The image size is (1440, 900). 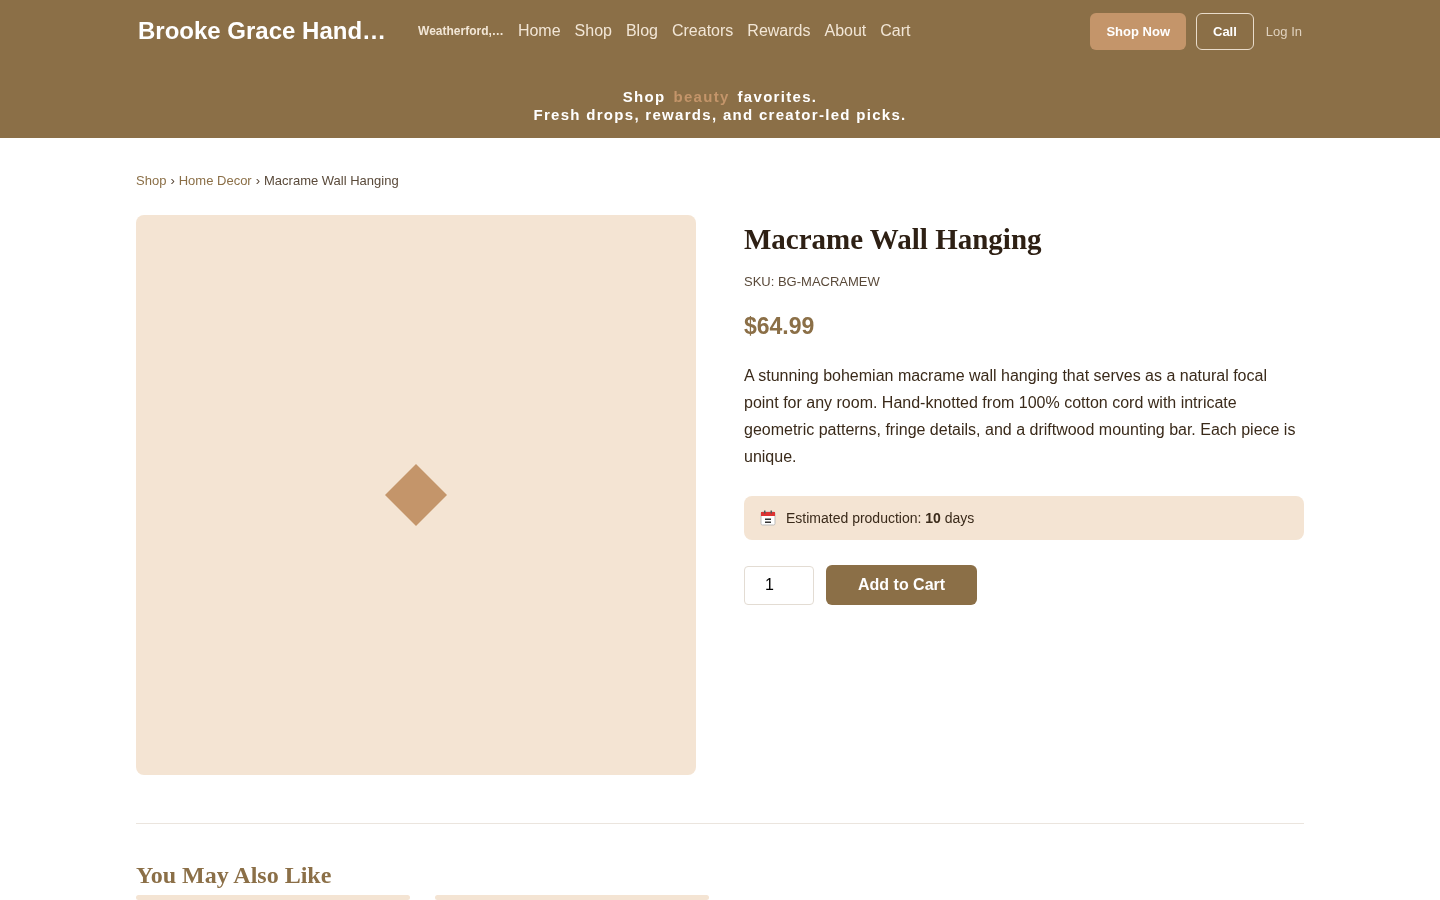 I want to click on tagline-text: Shop, so click(x=644, y=96).